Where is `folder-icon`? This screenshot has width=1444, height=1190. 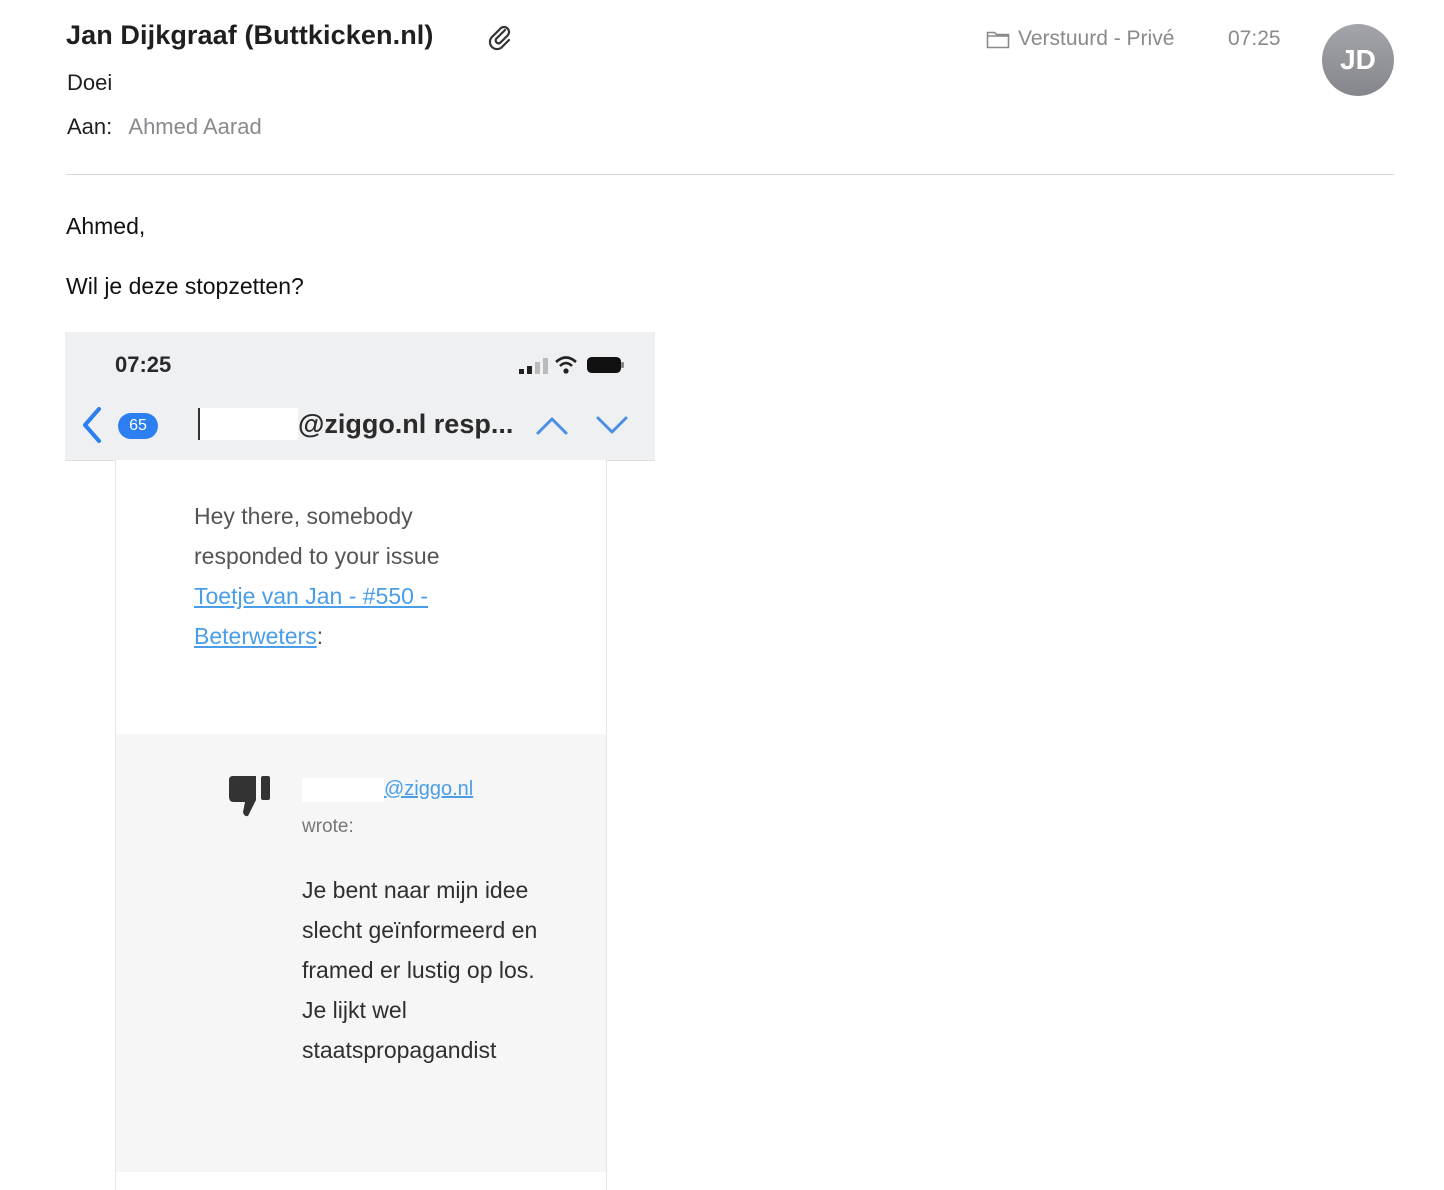 folder-icon is located at coordinates (998, 40).